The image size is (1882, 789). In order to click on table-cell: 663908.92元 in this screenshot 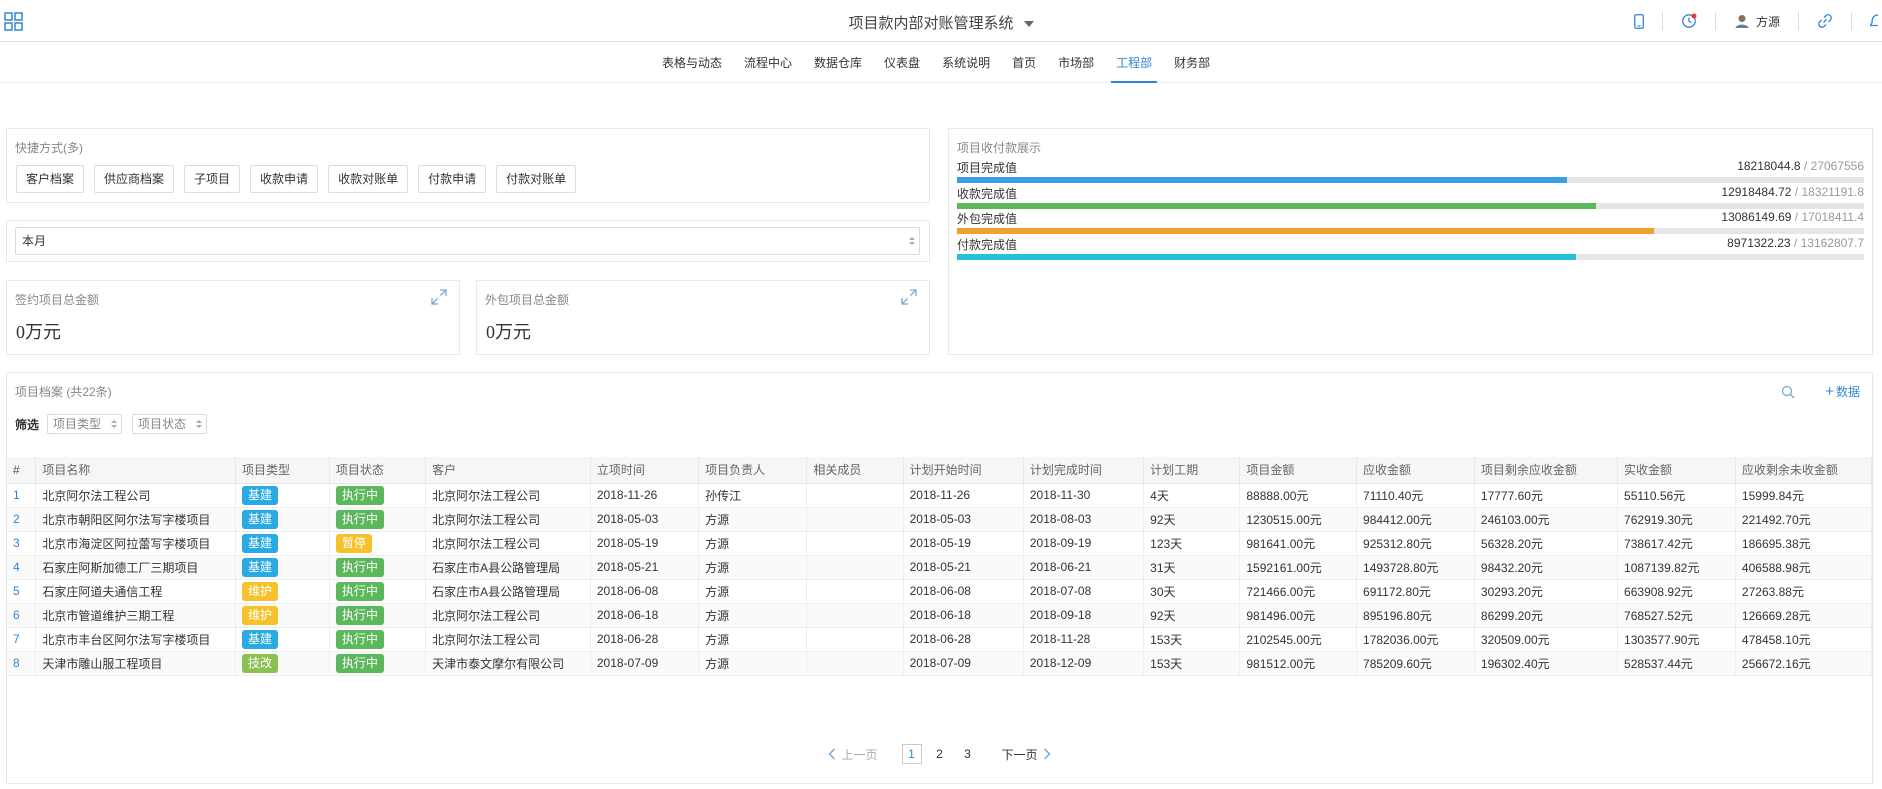, I will do `click(1676, 591)`.